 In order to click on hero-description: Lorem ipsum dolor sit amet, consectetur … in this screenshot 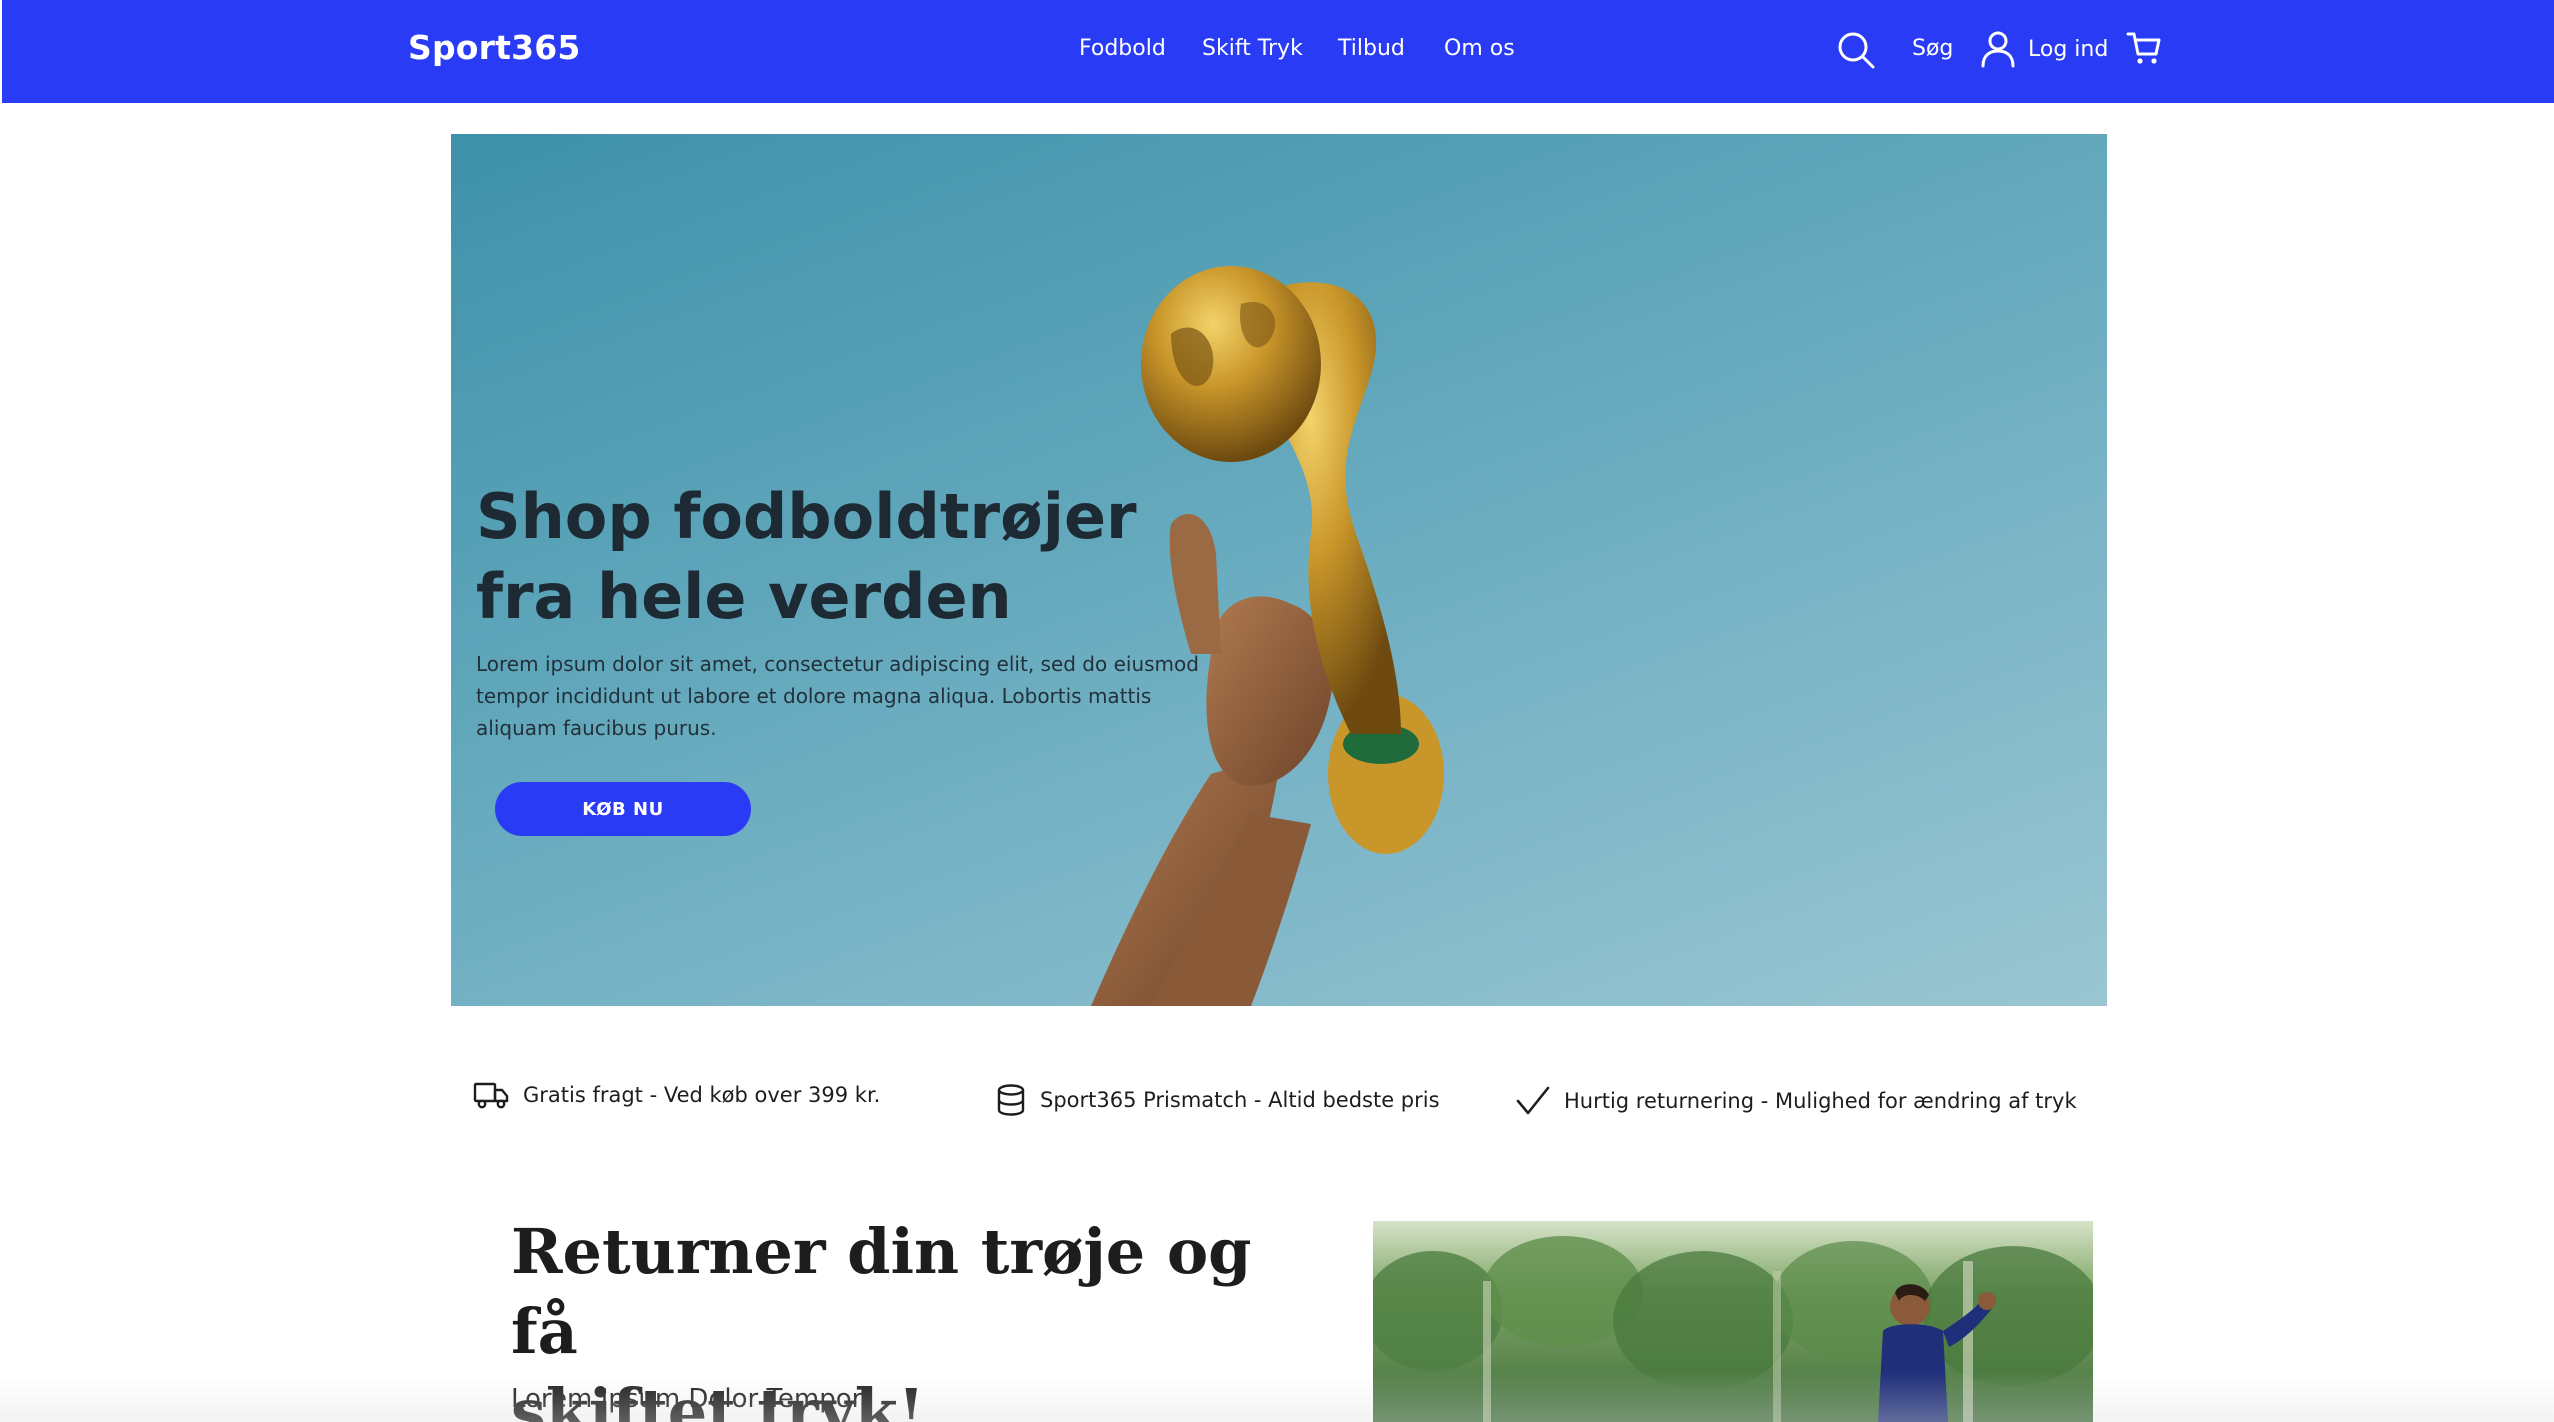, I will do `click(837, 696)`.